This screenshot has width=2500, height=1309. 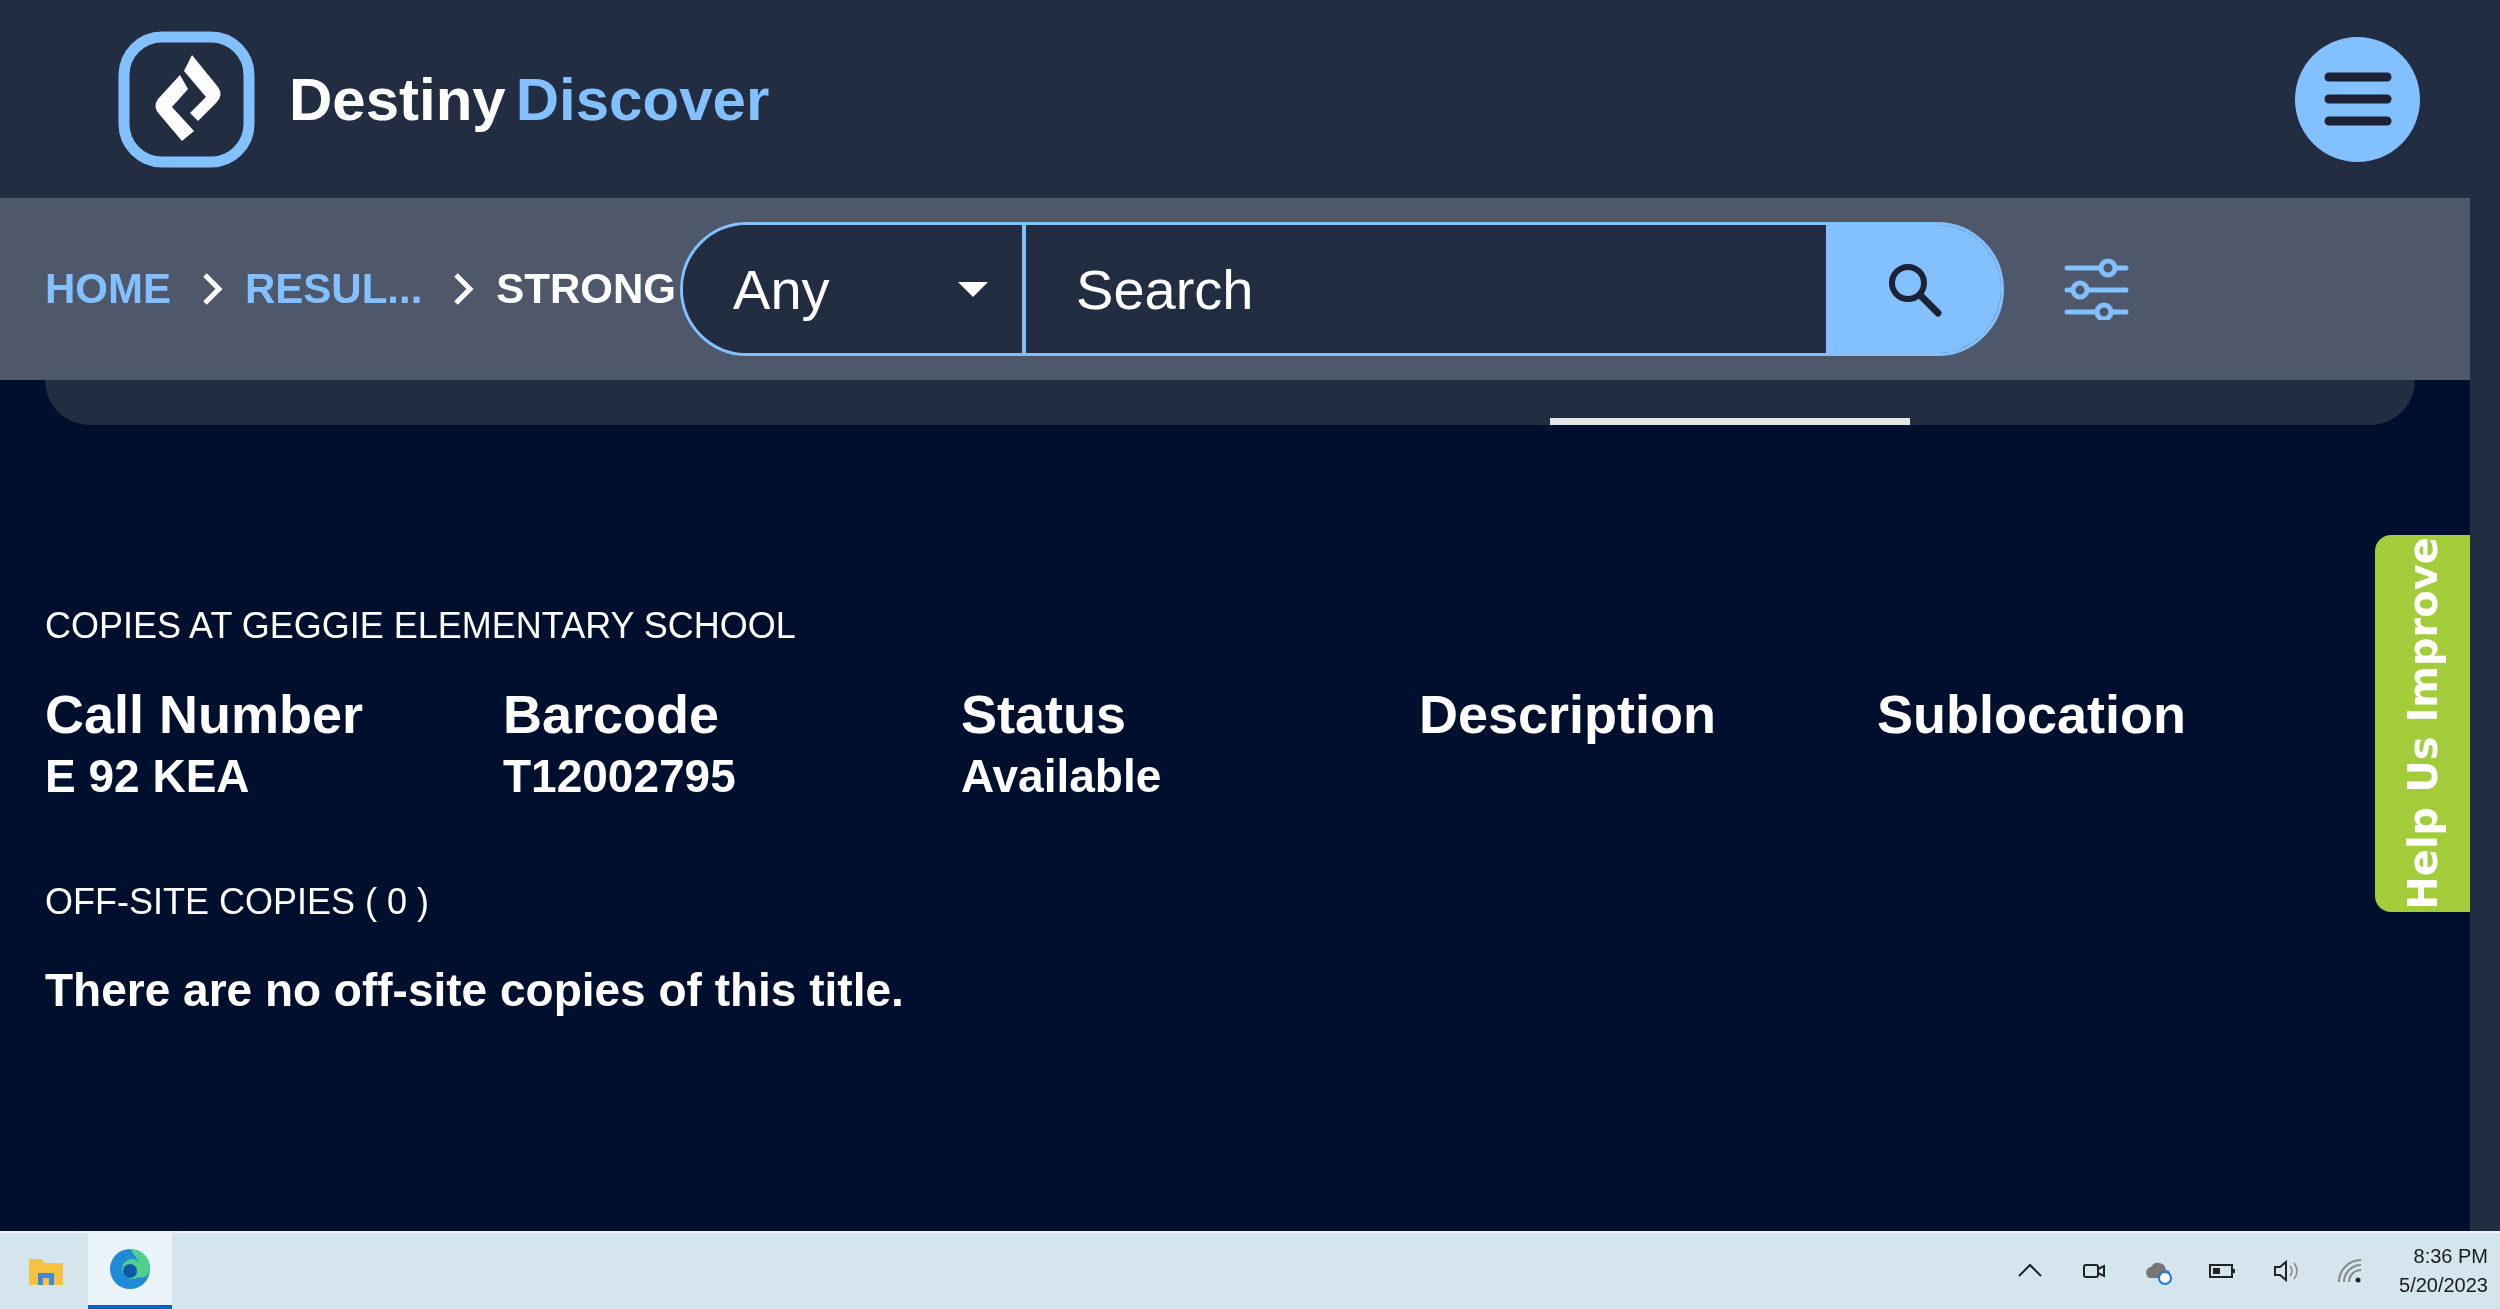 I want to click on clock-time: 8:36 PM, so click(x=2450, y=1256).